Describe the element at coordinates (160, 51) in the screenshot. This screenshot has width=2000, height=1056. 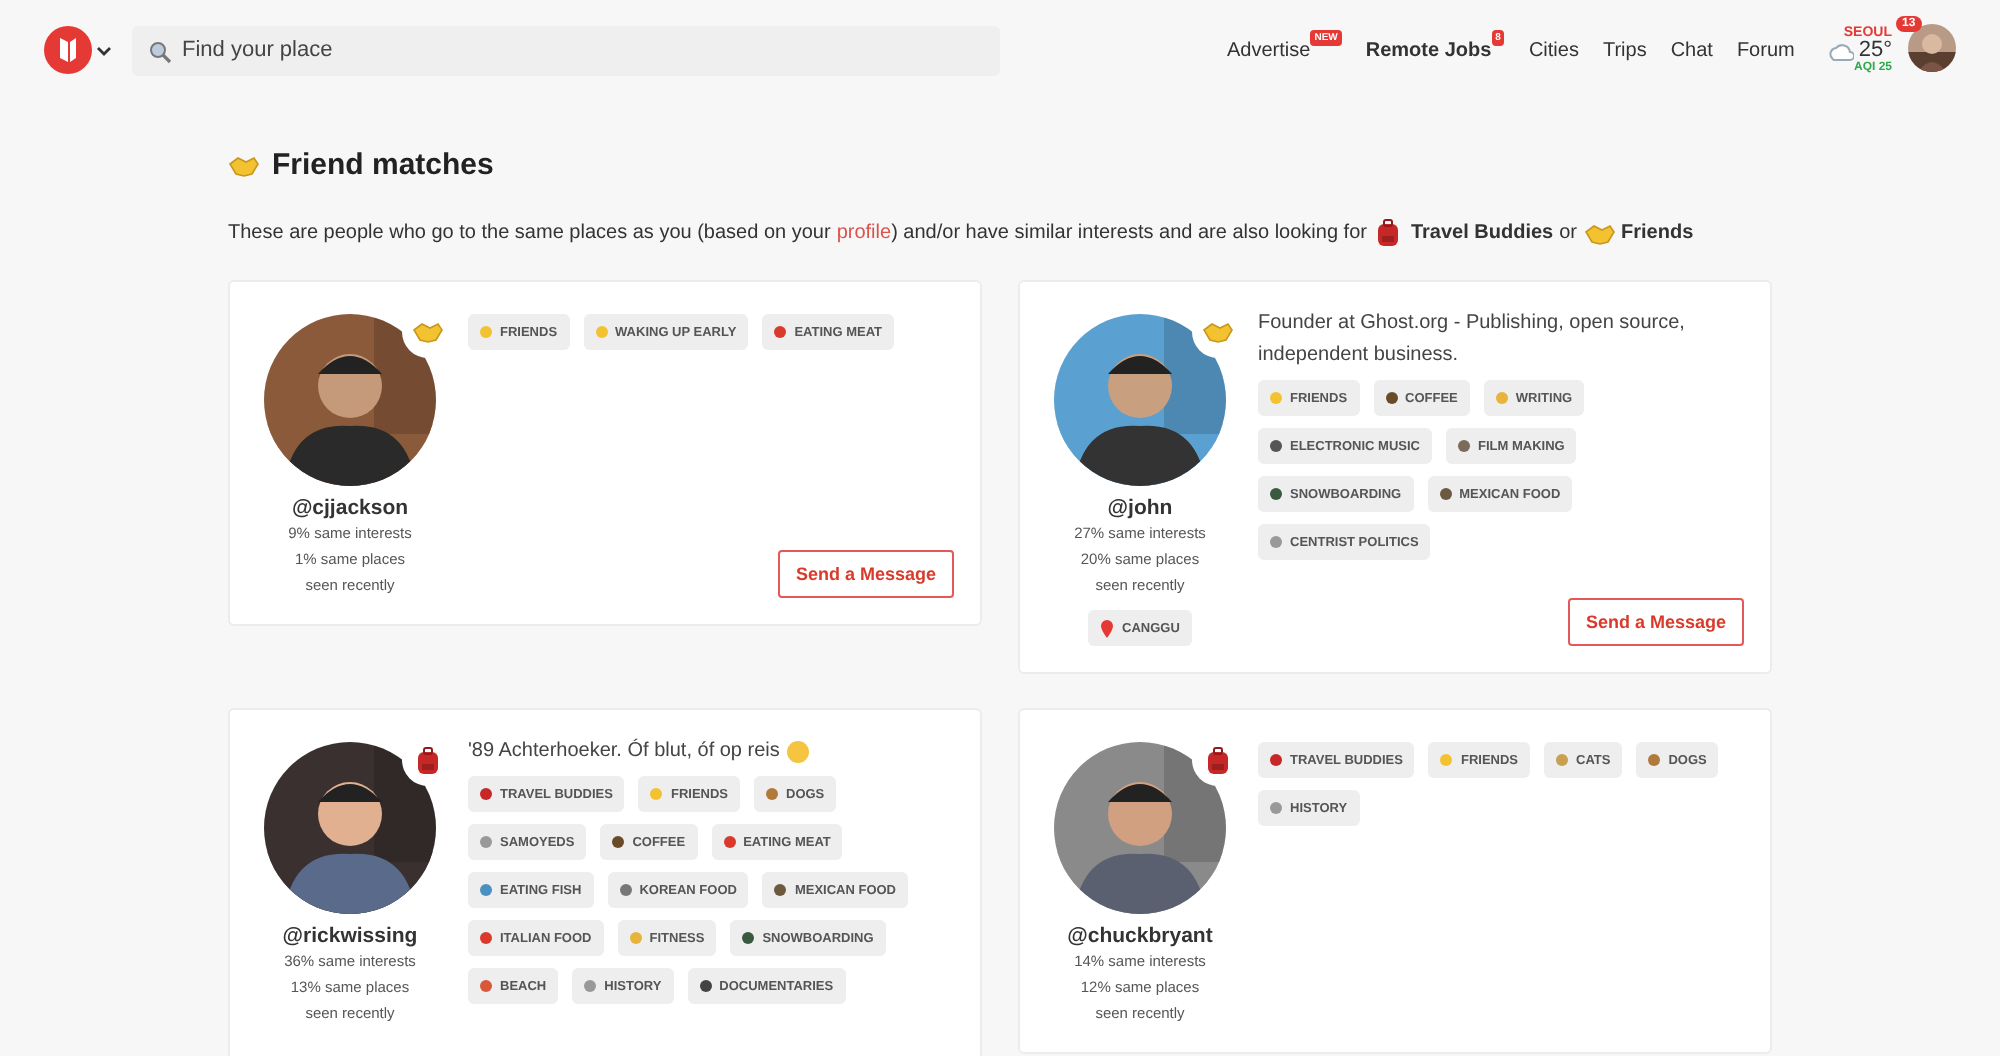
I see `search-icon` at that location.